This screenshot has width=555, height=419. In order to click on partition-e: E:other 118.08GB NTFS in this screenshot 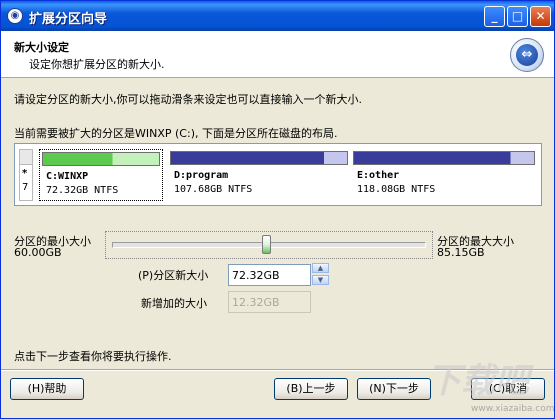, I will do `click(444, 175)`.